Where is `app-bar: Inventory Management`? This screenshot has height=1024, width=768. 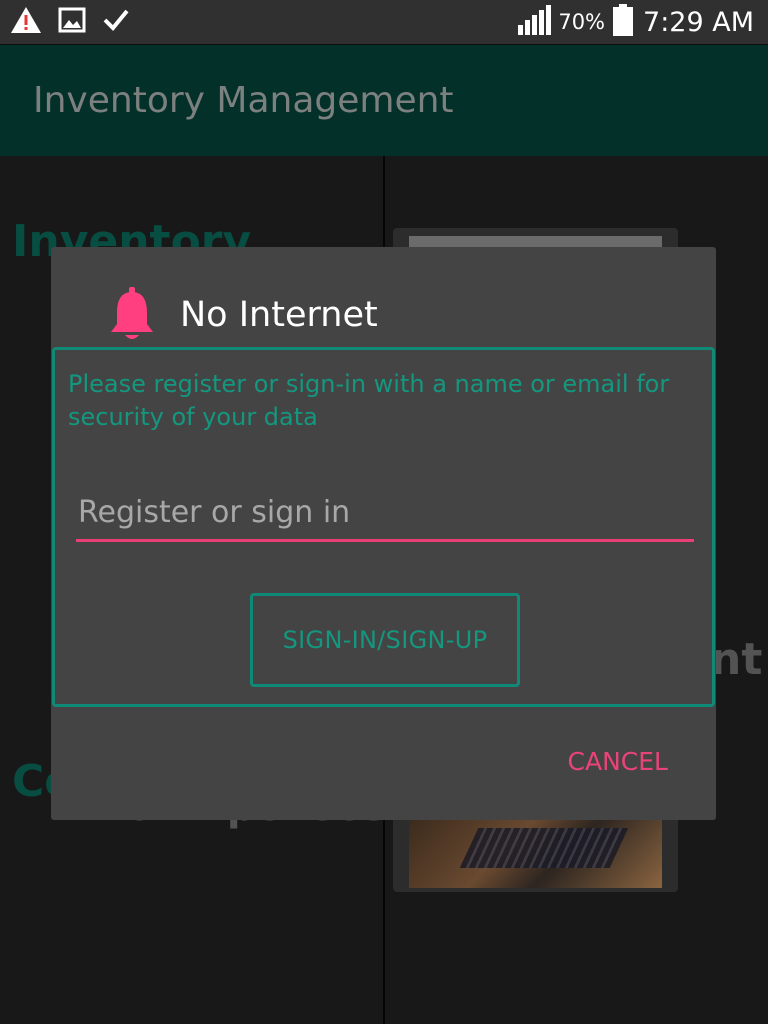 app-bar: Inventory Management is located at coordinates (384, 100).